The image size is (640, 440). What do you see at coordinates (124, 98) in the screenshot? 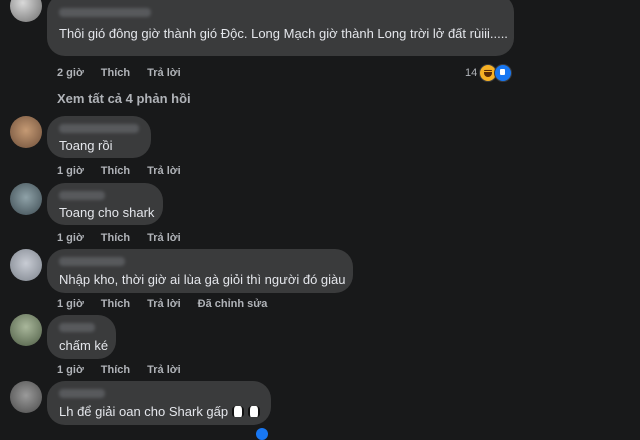
I see `view-all-replies-link: Xem tất cả 4 phản hồi` at bounding box center [124, 98].